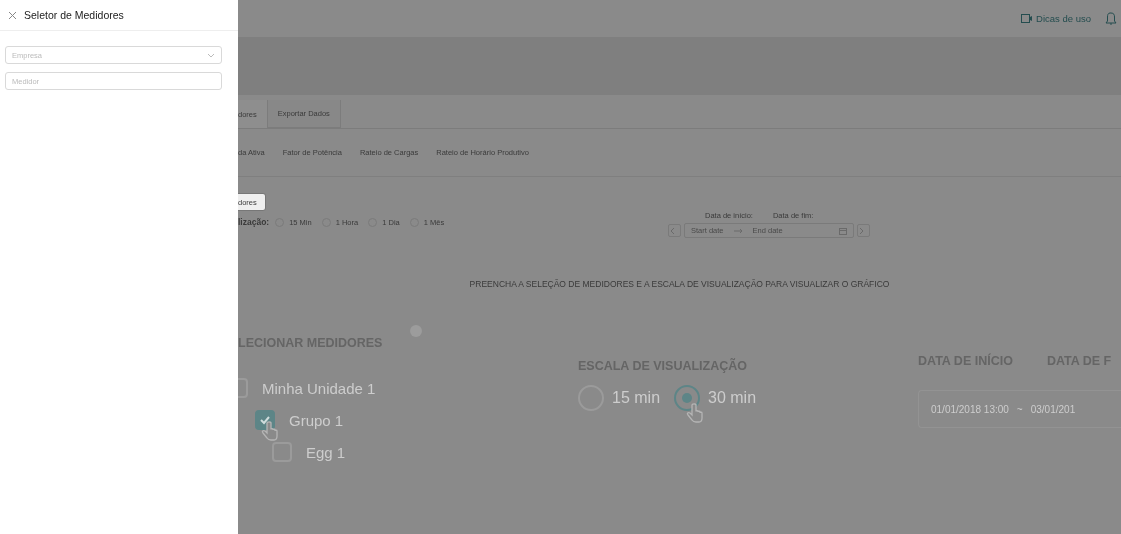 The width and height of the screenshot is (1121, 534). I want to click on chevron-left-icon, so click(672, 230).